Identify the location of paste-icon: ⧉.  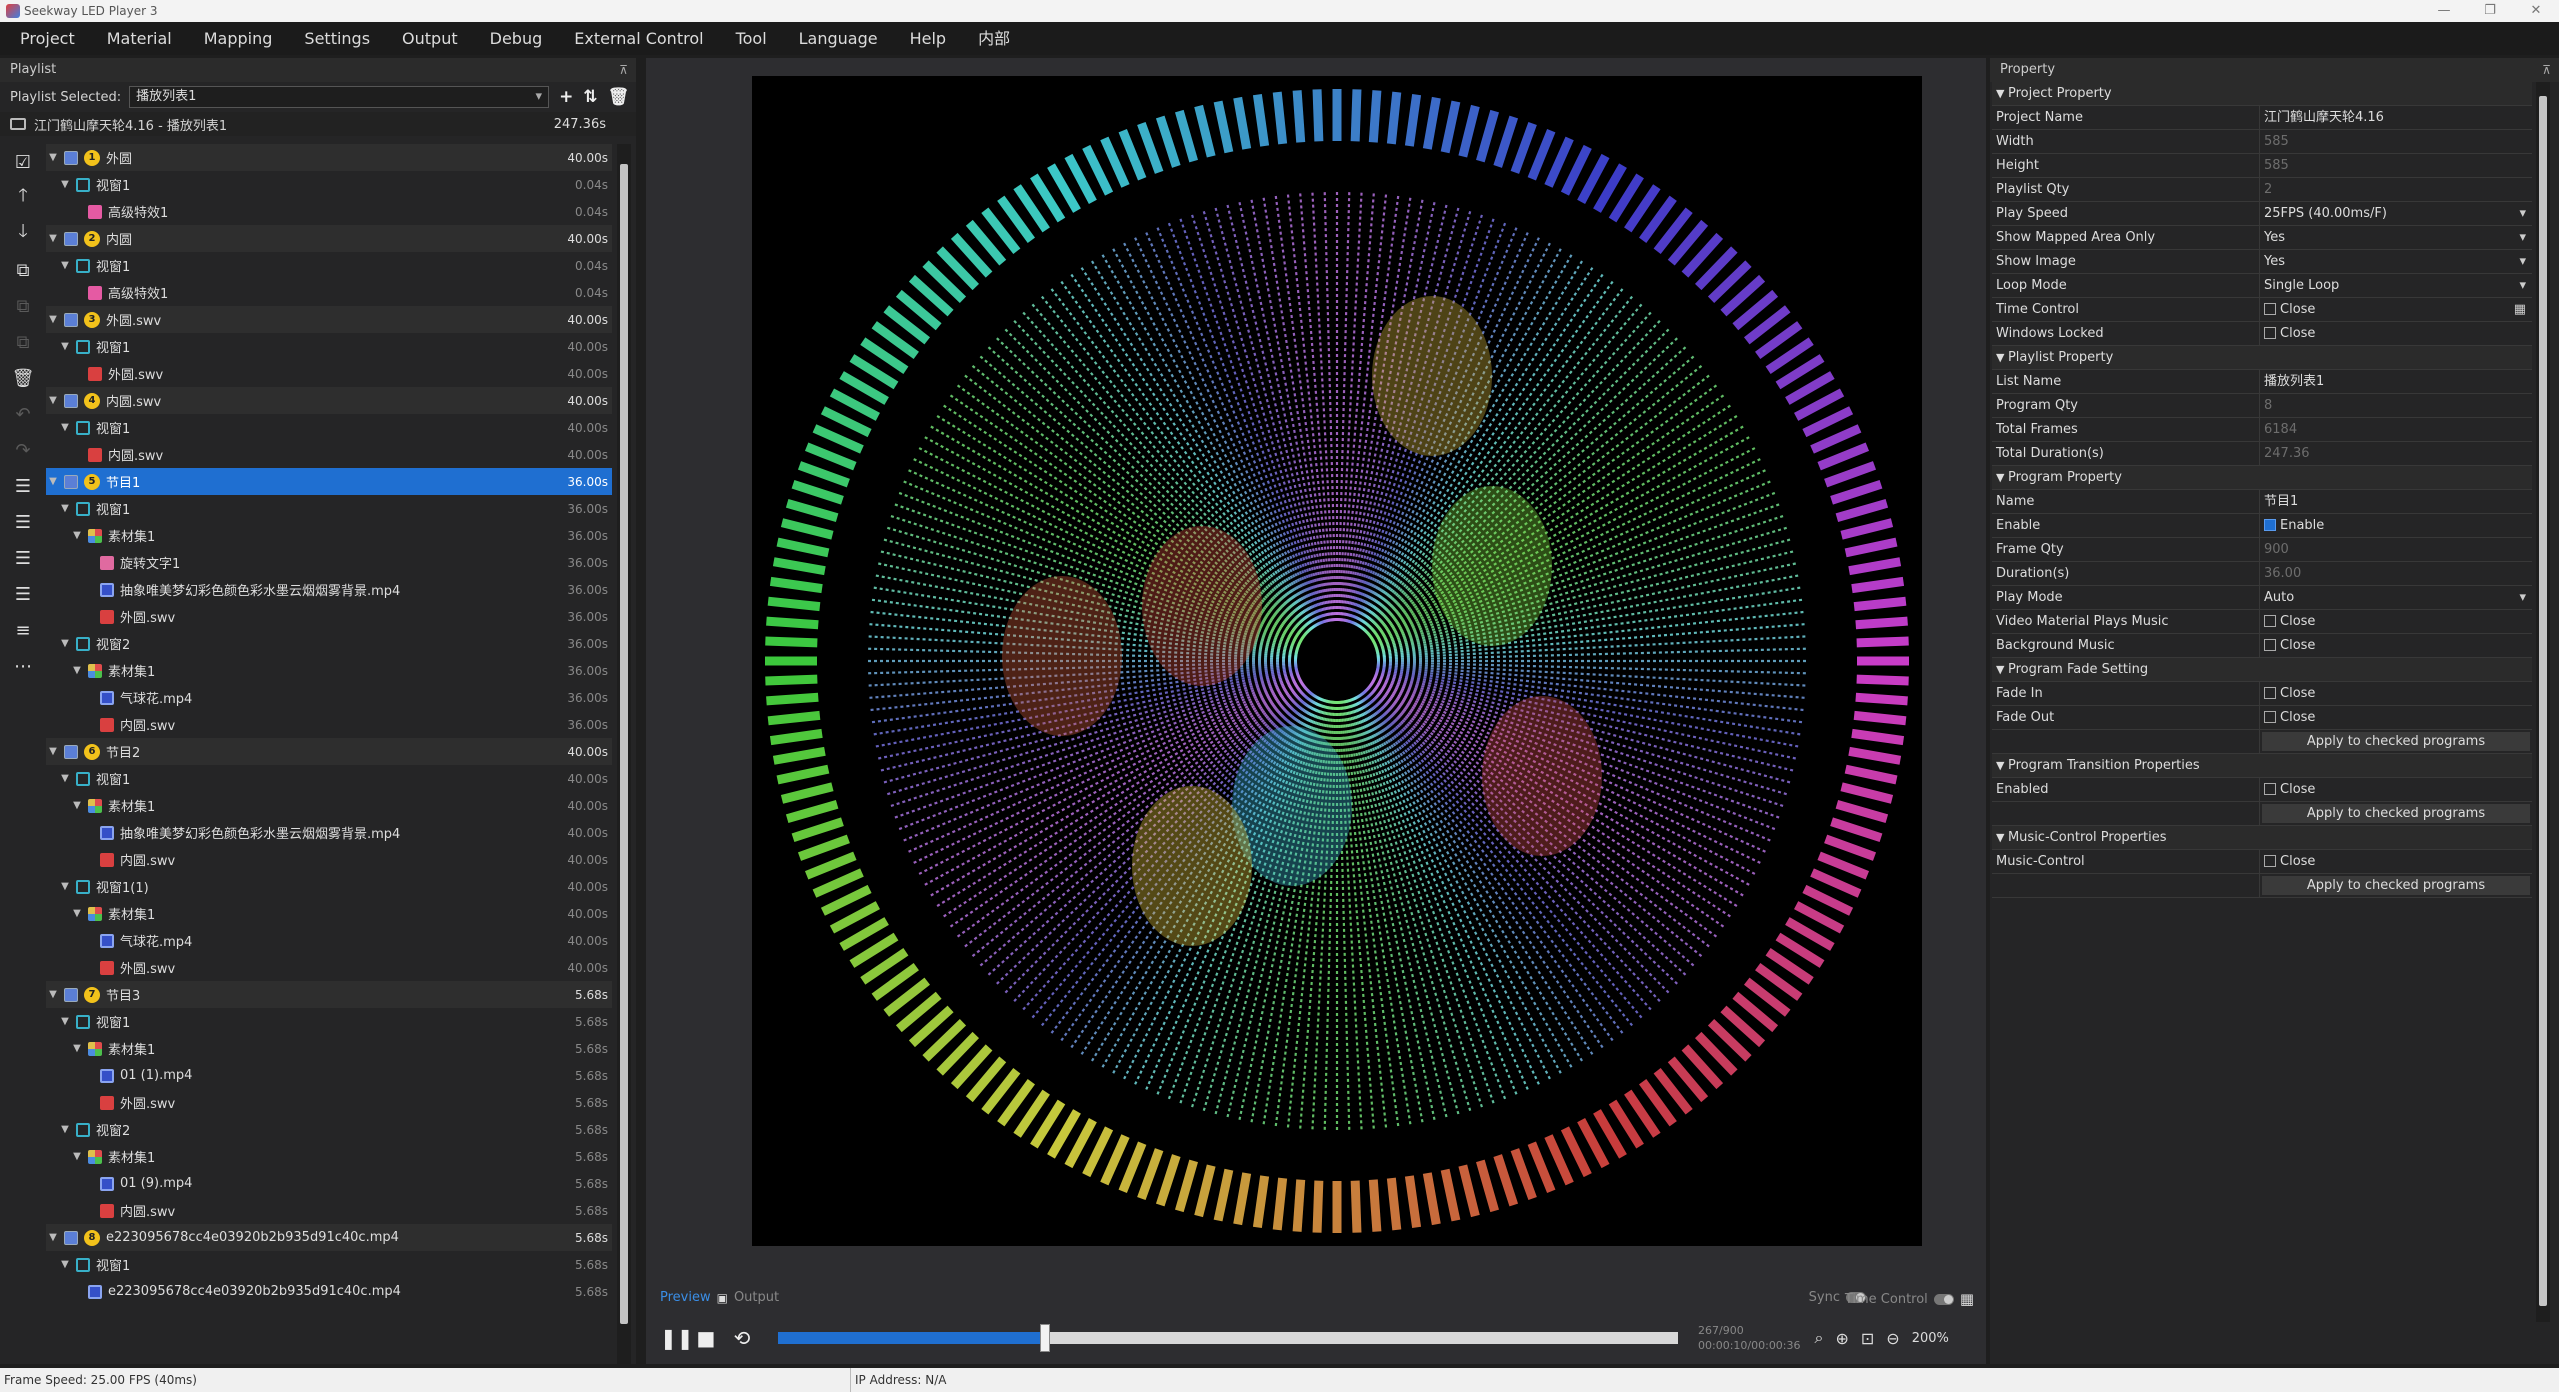
(23, 342).